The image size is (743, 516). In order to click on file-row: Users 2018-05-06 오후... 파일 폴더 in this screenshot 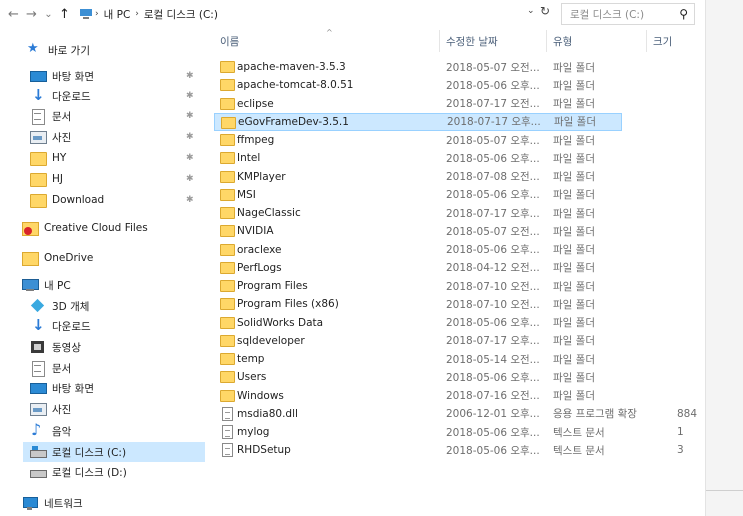, I will do `click(459, 377)`.